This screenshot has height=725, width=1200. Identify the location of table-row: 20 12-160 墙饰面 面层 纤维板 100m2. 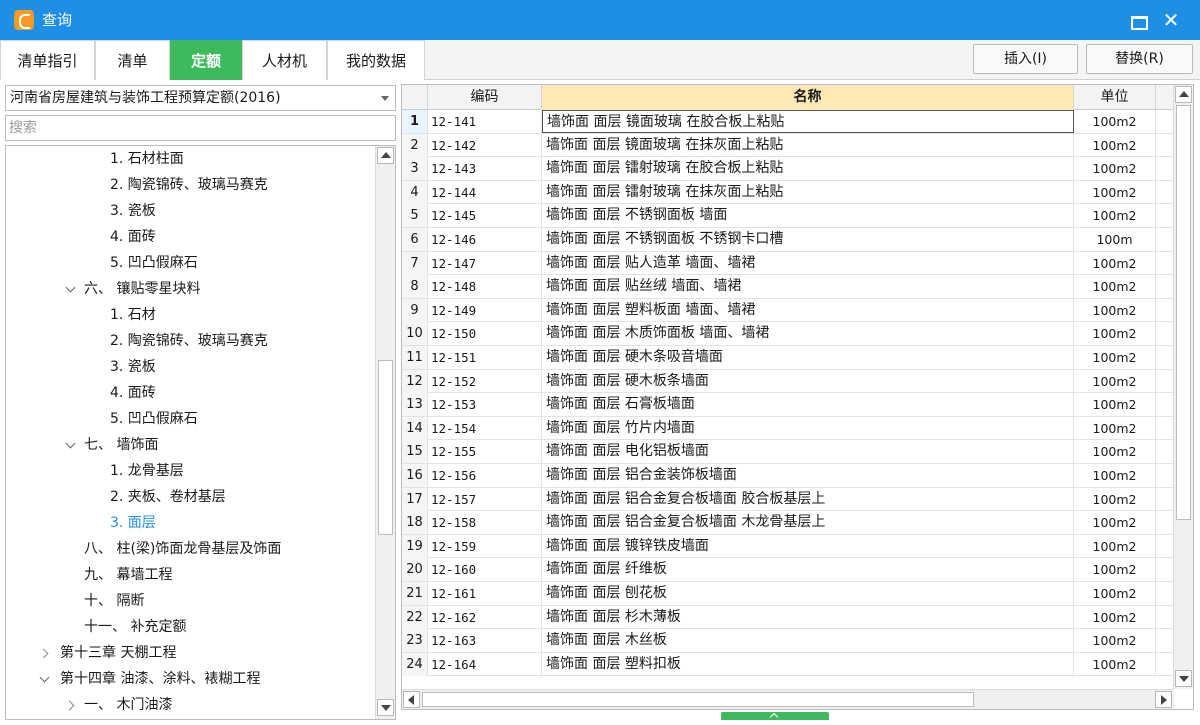
(788, 570).